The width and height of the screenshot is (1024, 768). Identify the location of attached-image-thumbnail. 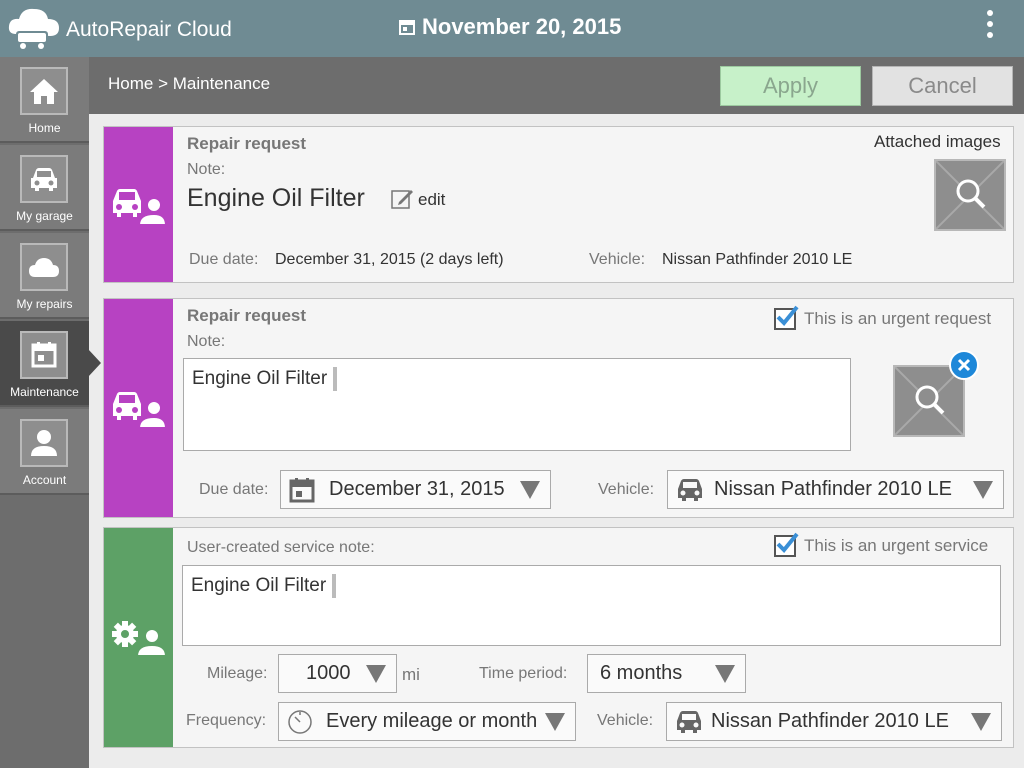
(970, 195).